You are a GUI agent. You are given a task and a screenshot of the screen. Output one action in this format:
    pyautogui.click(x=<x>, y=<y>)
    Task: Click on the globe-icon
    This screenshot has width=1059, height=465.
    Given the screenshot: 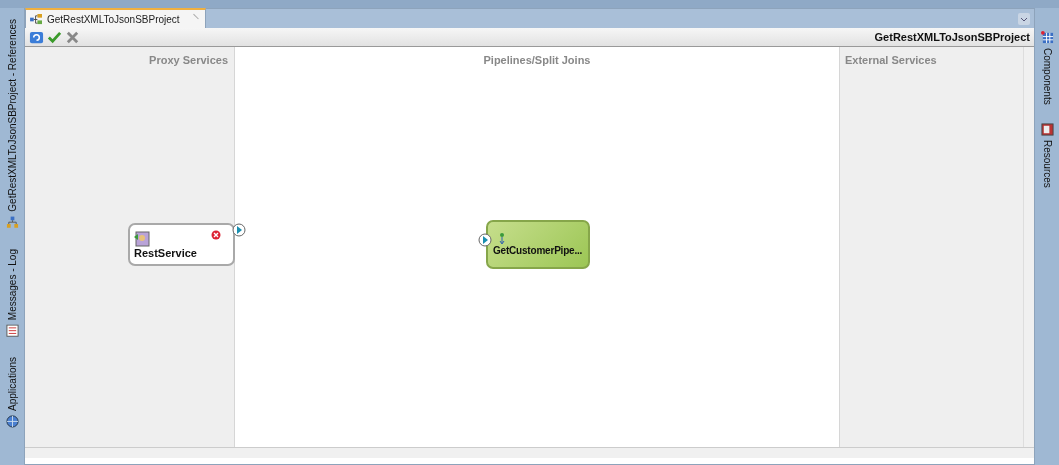 What is the action you would take?
    pyautogui.click(x=12, y=421)
    